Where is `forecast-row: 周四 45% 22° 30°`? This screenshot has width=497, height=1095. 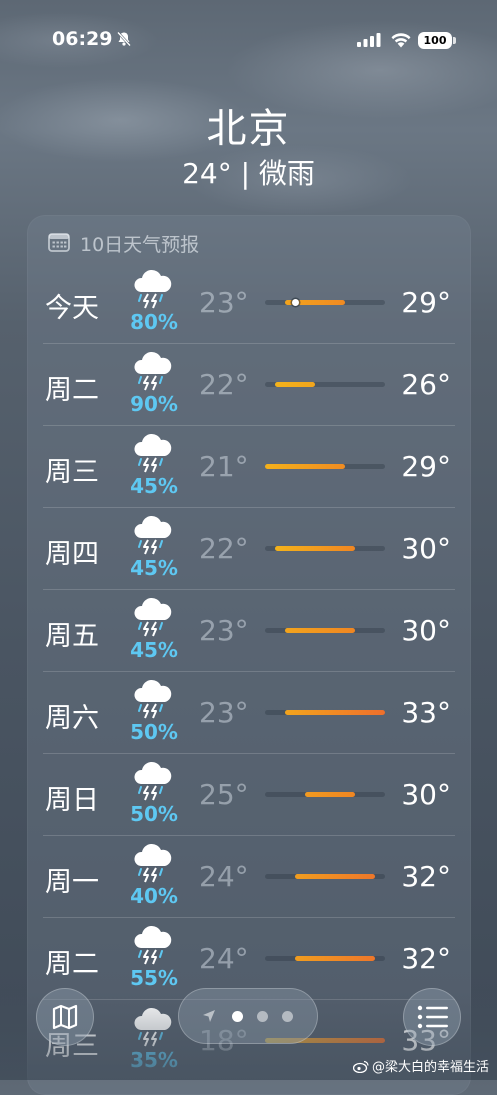
forecast-row: 周四 45% 22° 30° is located at coordinates (249, 549).